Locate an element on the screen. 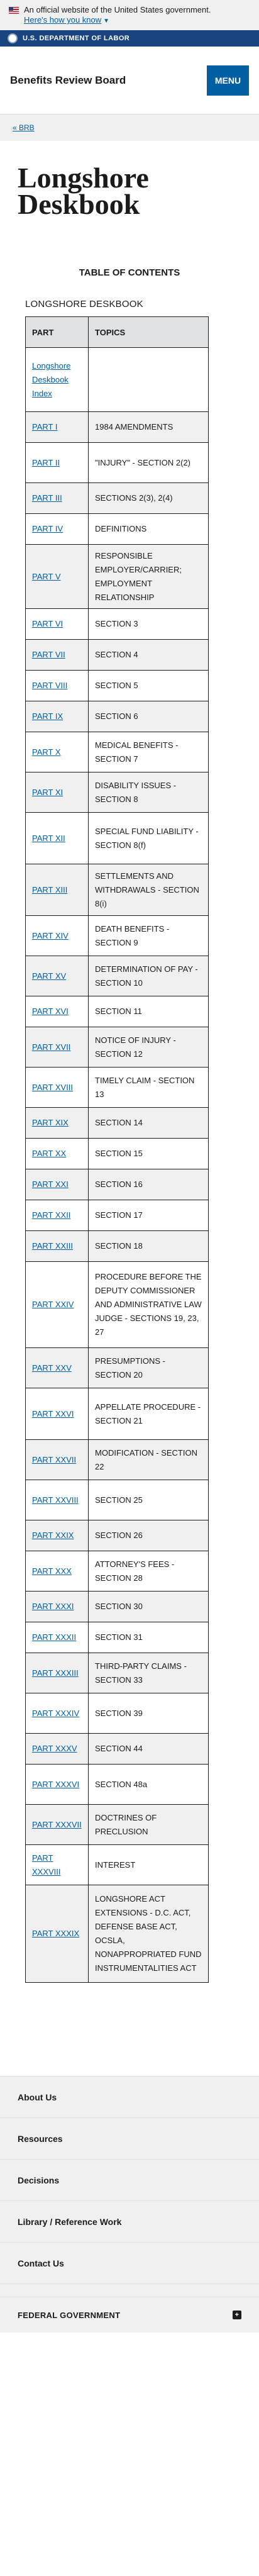 The width and height of the screenshot is (259, 2576). toc-part-link: PART XXVI is located at coordinates (53, 1414).